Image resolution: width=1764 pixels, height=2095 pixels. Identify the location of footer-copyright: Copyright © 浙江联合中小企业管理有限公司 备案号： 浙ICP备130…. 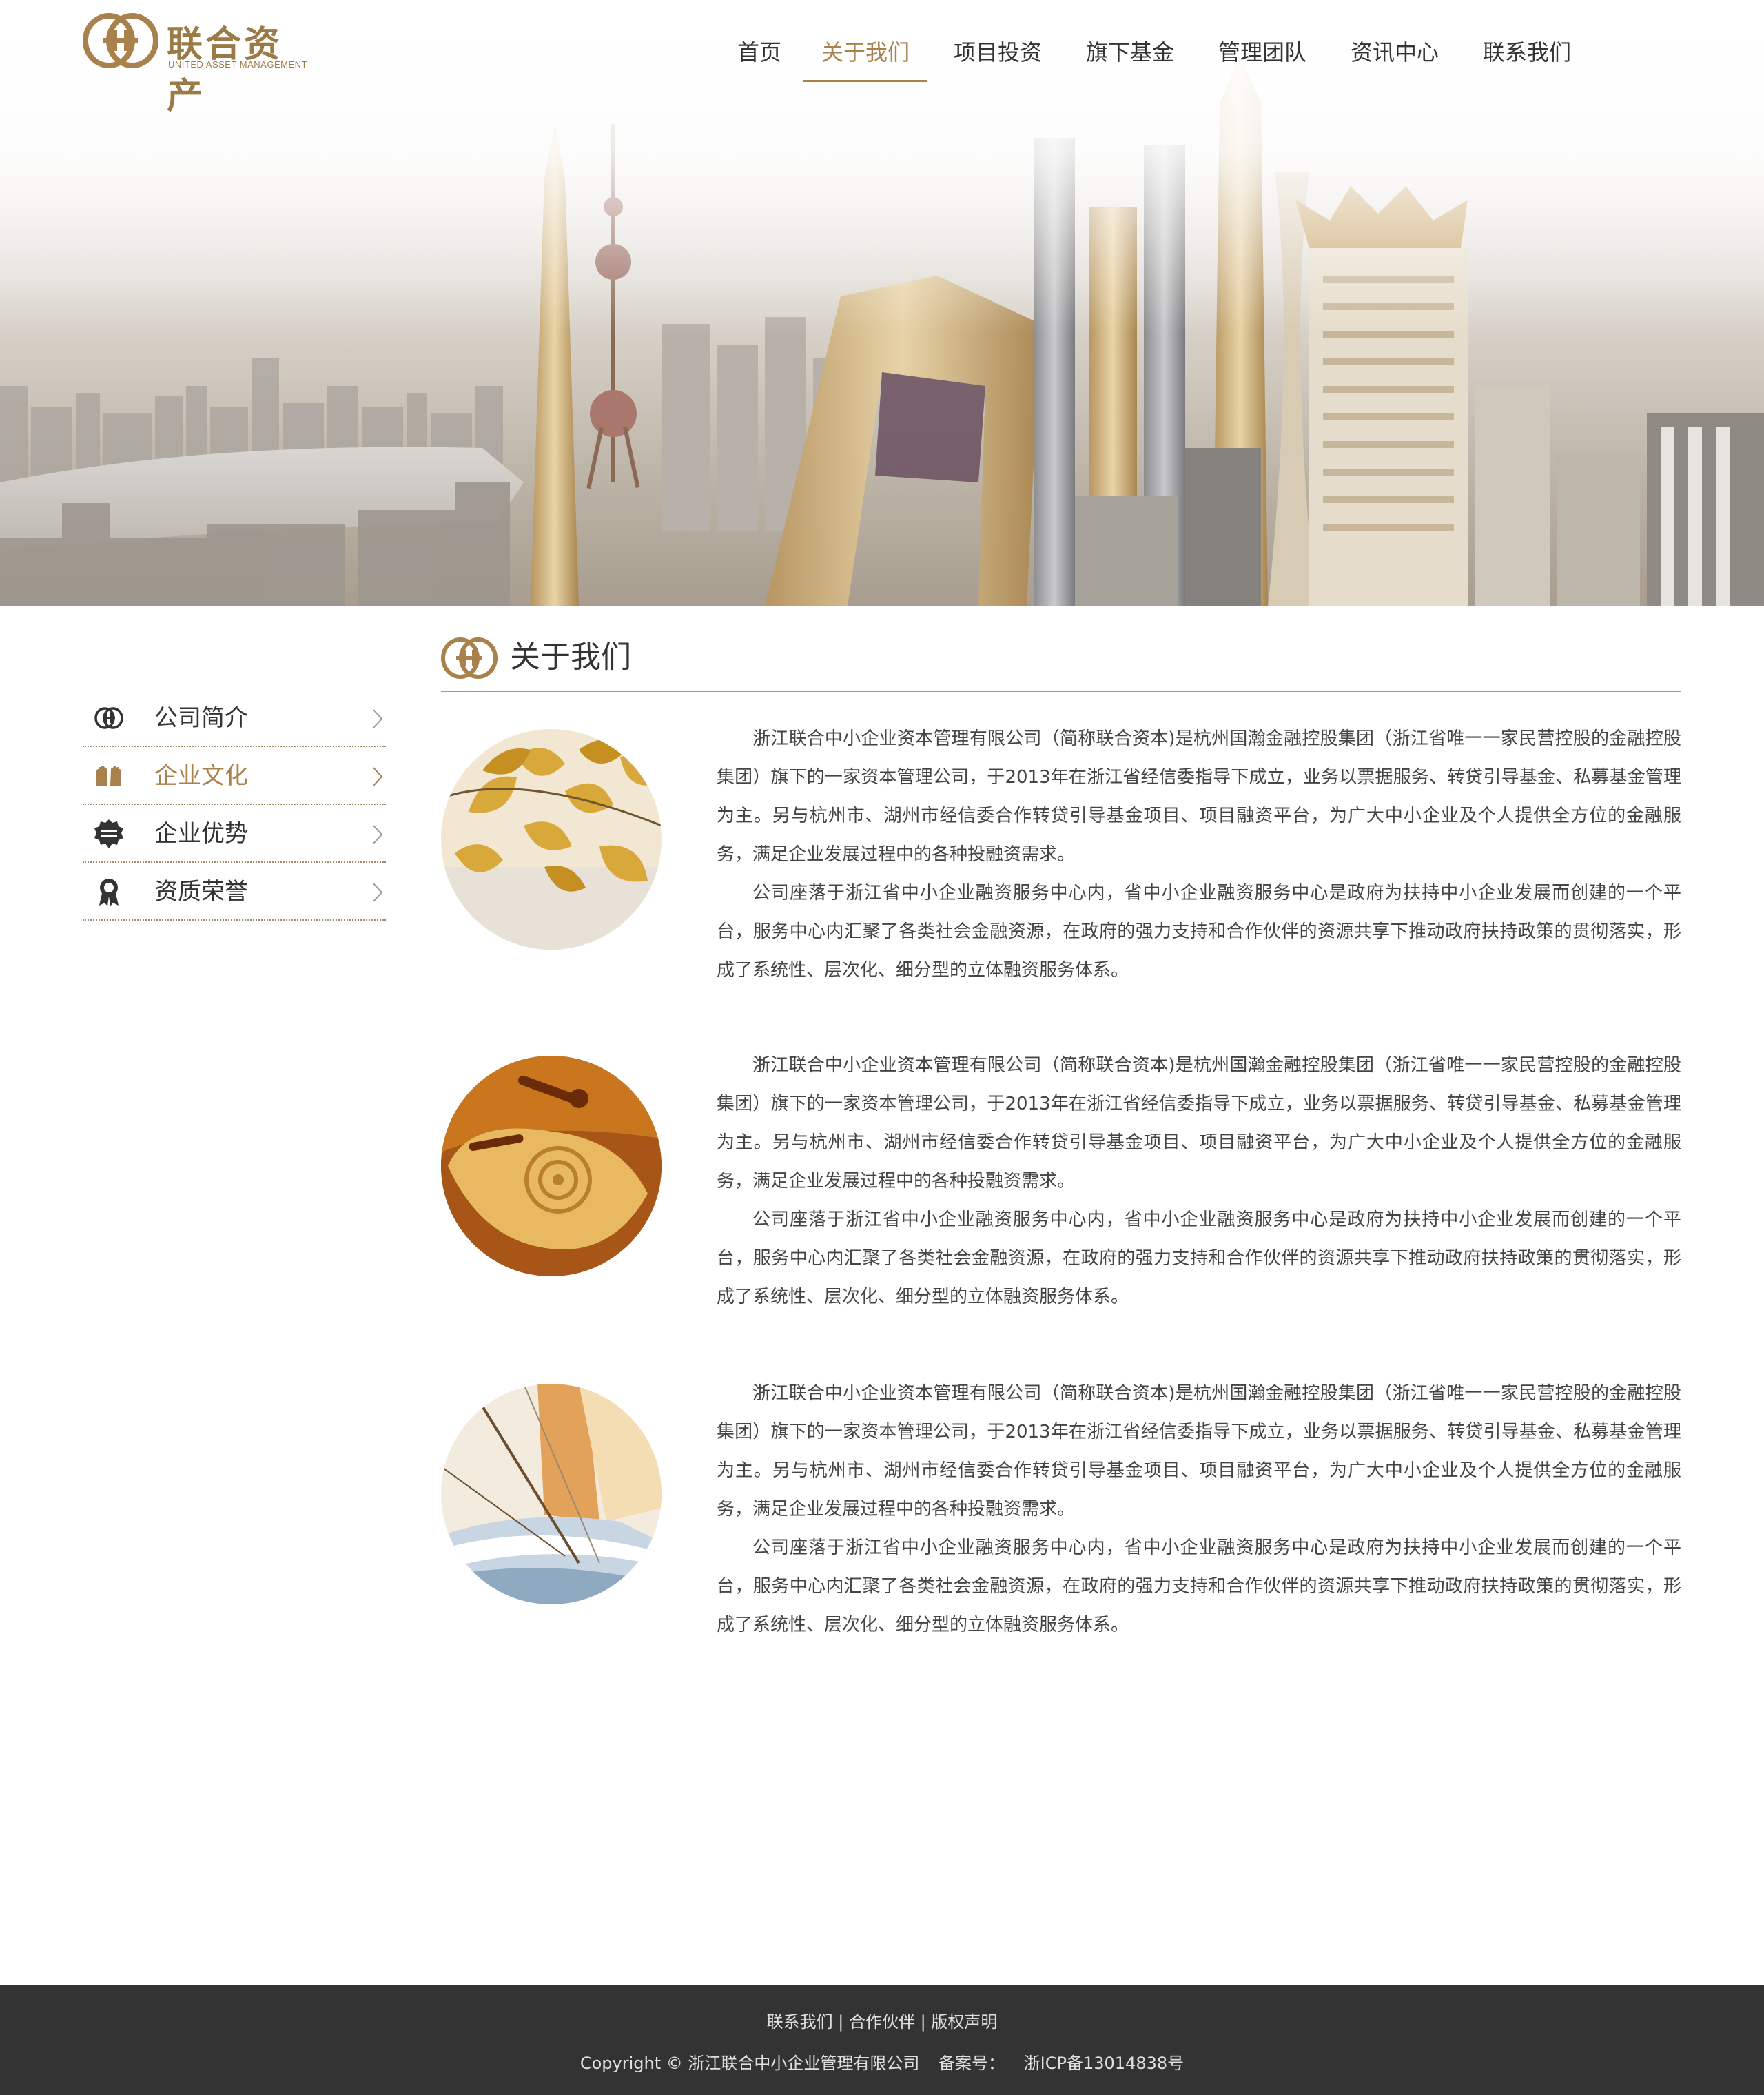
(882, 2062).